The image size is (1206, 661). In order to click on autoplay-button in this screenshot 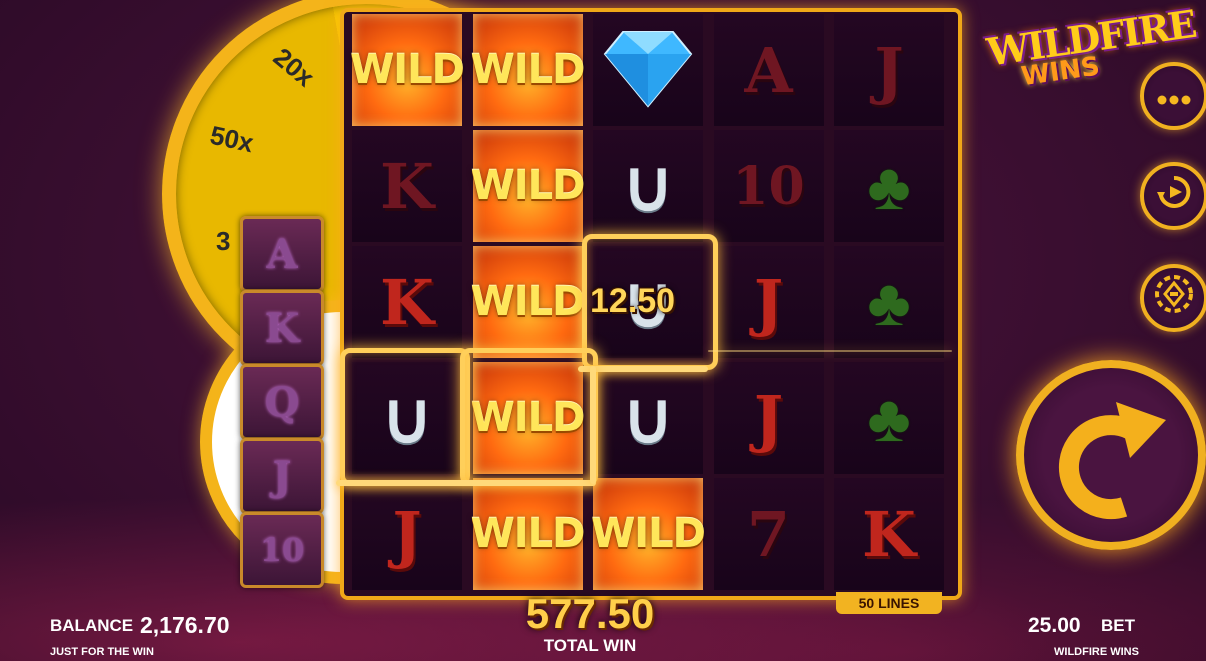, I will do `click(1173, 196)`.